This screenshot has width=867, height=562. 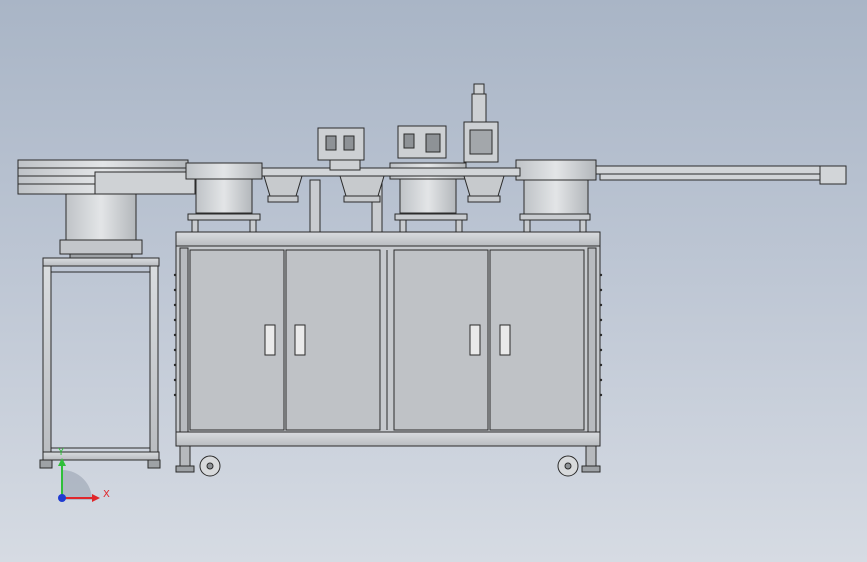 What do you see at coordinates (106, 494) in the screenshot?
I see `x-axis-label: X` at bounding box center [106, 494].